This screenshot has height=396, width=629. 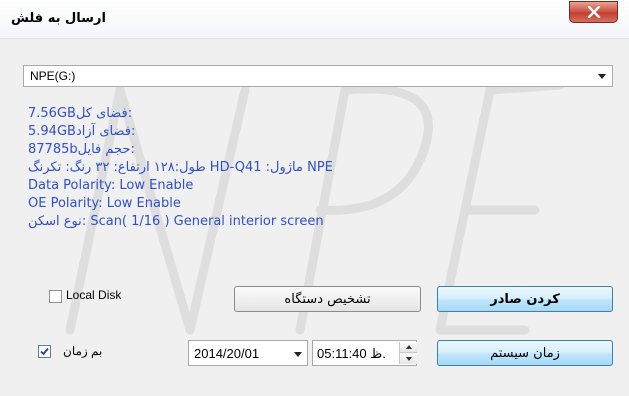 I want to click on time-spinner, so click(x=408, y=353).